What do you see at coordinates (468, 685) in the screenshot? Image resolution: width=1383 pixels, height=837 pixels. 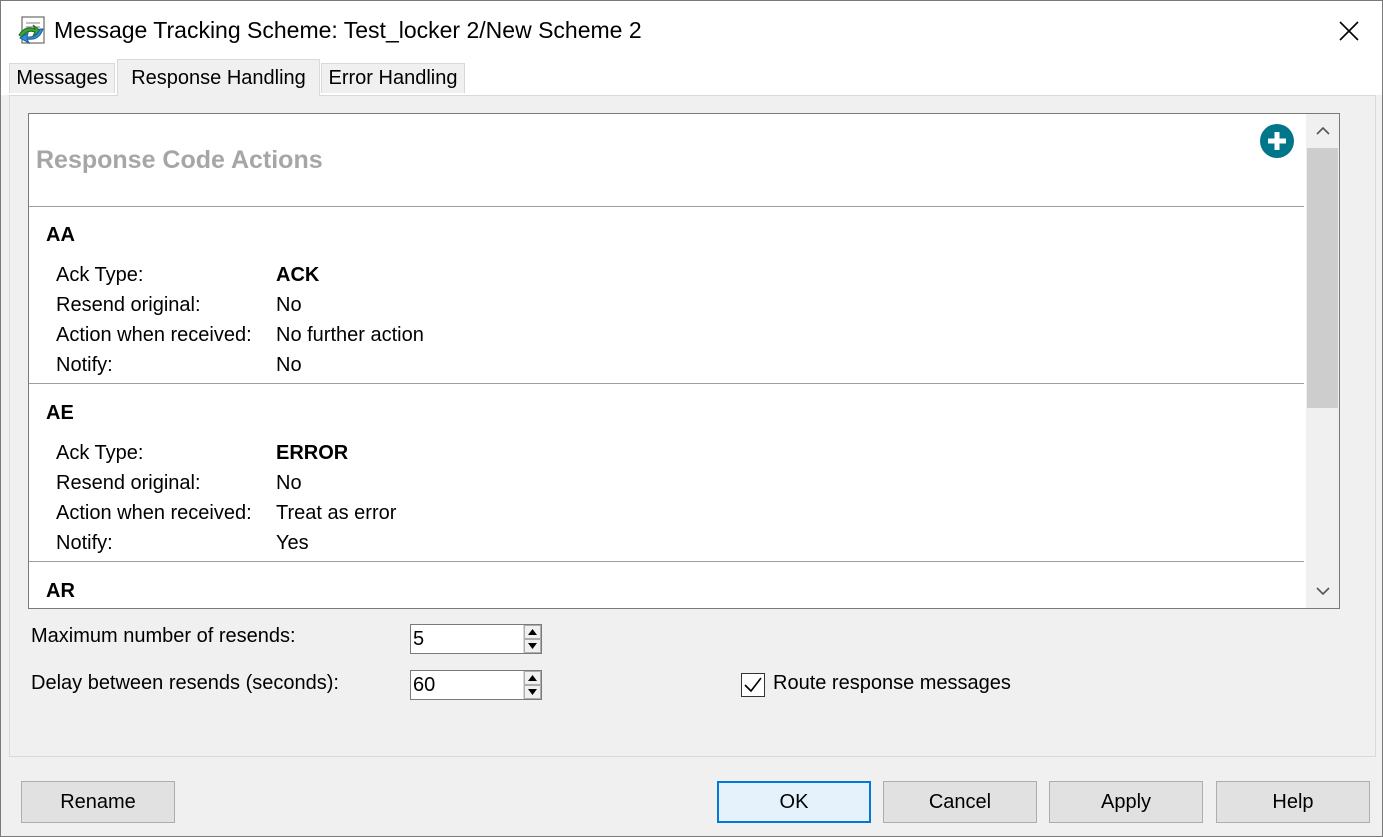 I see `delay-input` at bounding box center [468, 685].